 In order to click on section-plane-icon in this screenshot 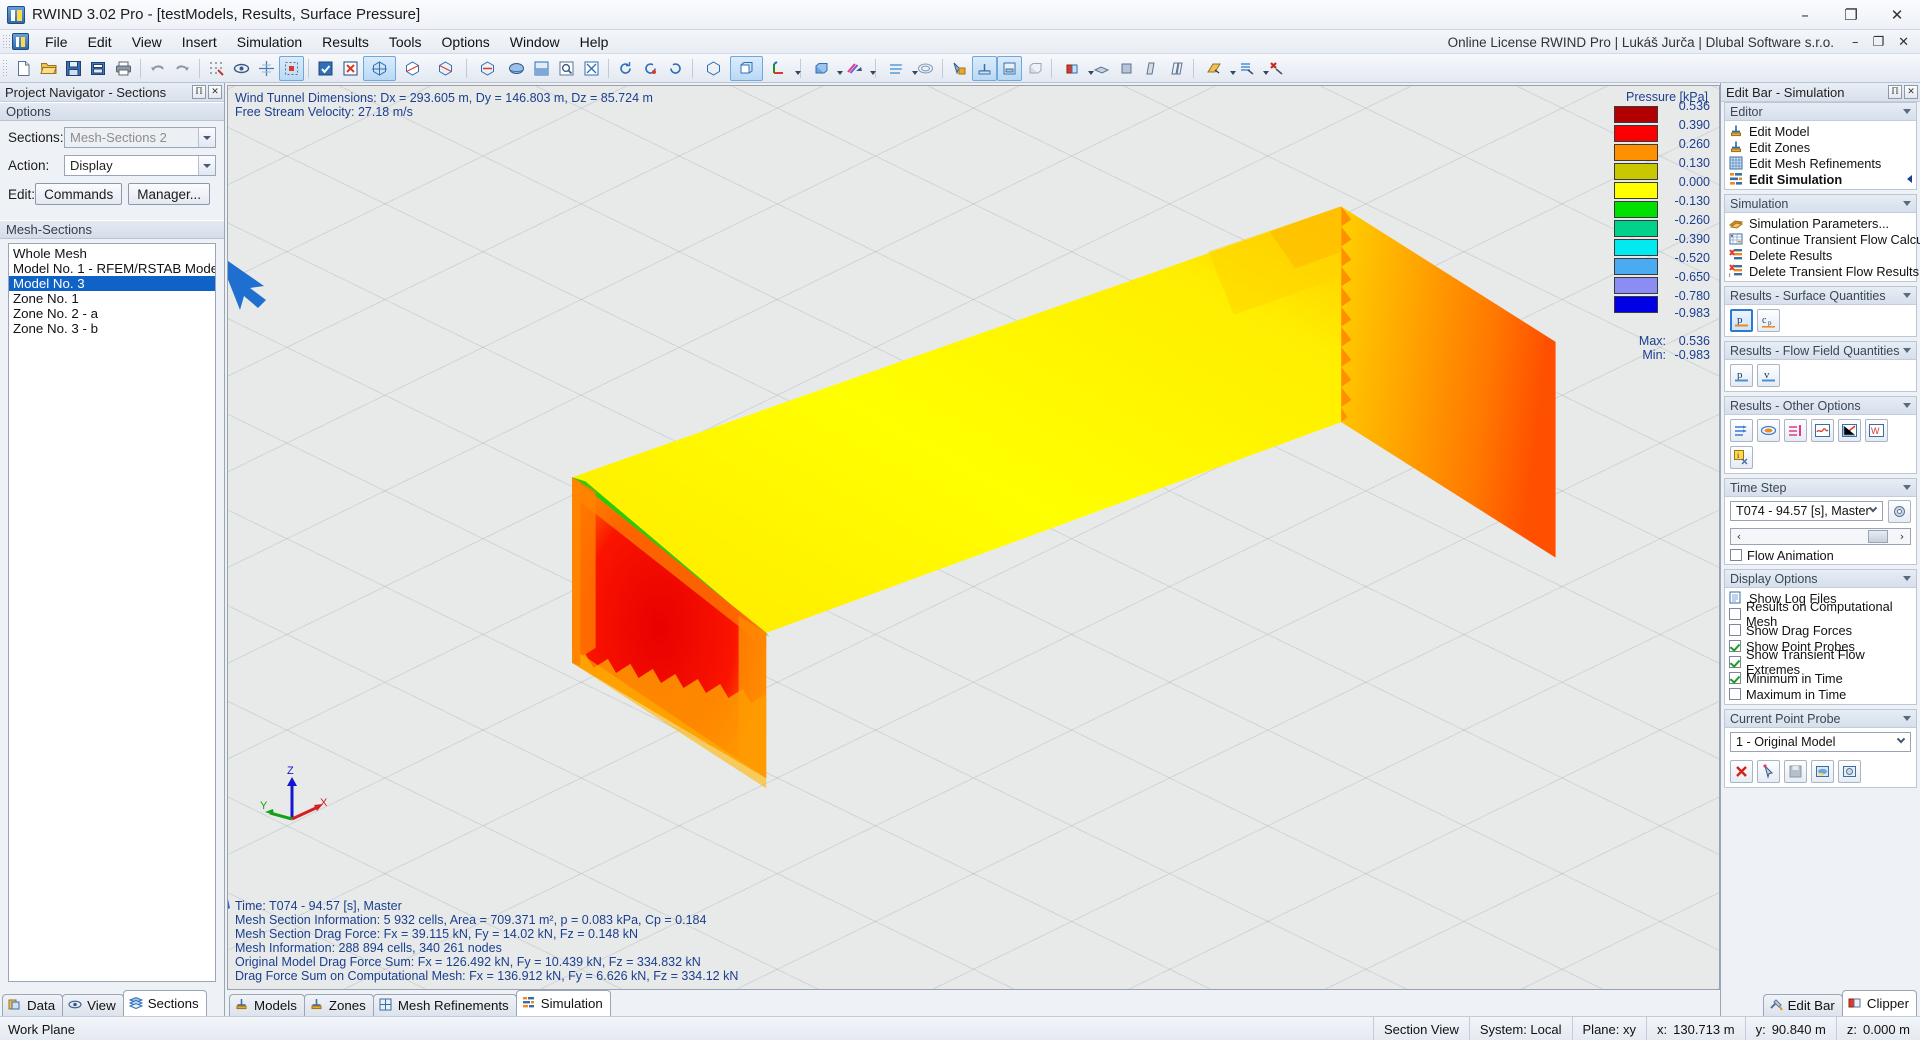, I will do `click(1101, 68)`.